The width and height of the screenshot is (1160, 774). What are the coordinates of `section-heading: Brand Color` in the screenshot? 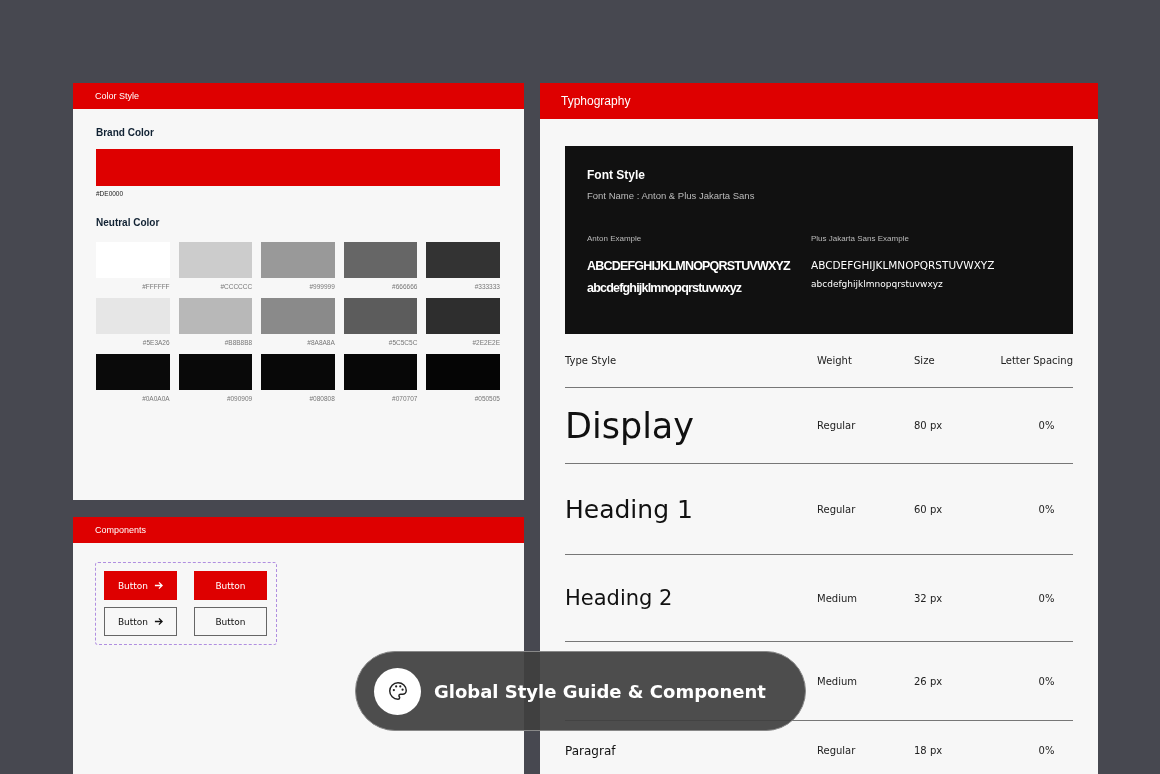 It's located at (125, 132).